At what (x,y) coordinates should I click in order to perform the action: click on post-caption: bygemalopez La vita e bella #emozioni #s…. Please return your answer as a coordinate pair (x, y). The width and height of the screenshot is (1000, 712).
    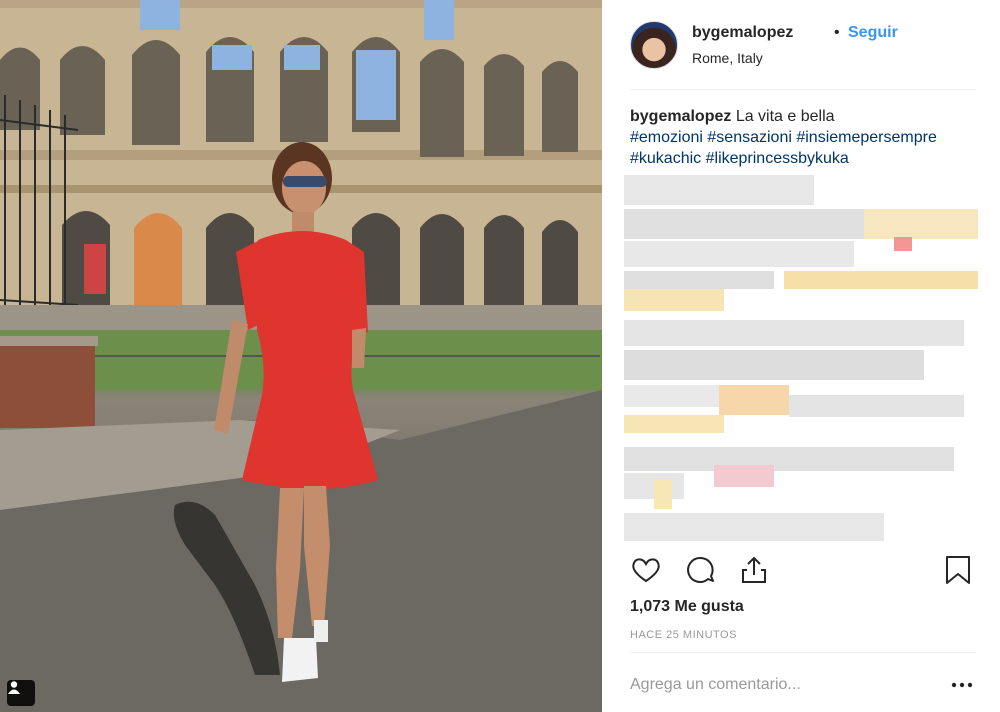
    Looking at the image, I should click on (803, 137).